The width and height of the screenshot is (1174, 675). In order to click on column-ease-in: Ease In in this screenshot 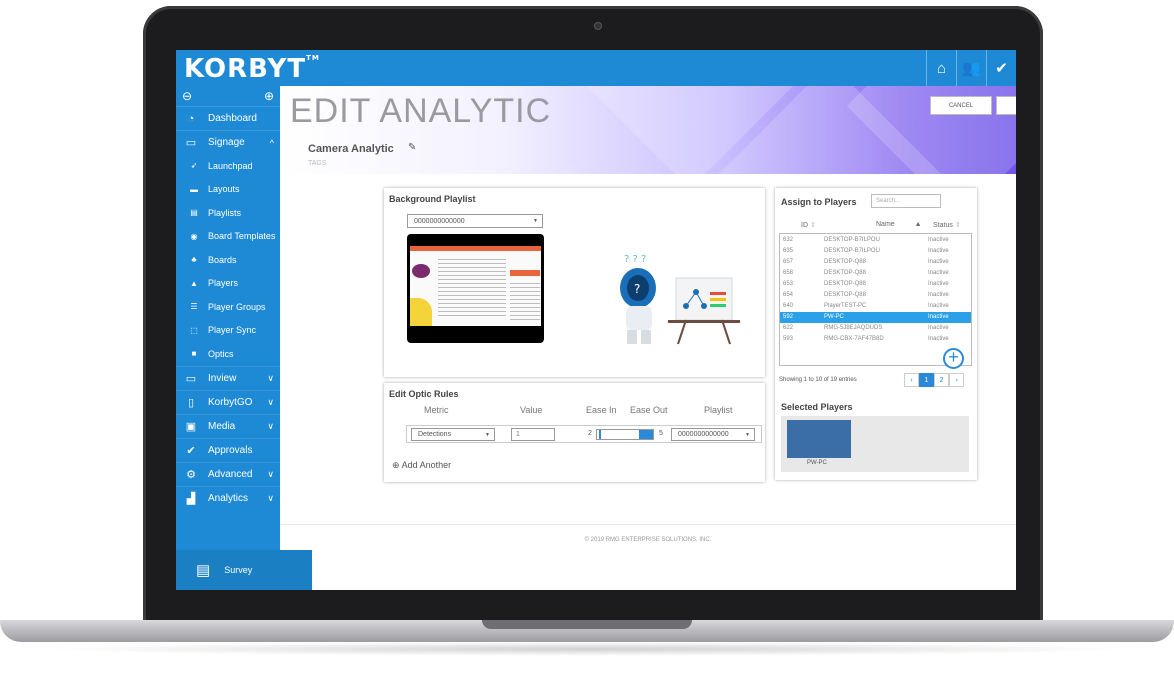, I will do `click(601, 410)`.